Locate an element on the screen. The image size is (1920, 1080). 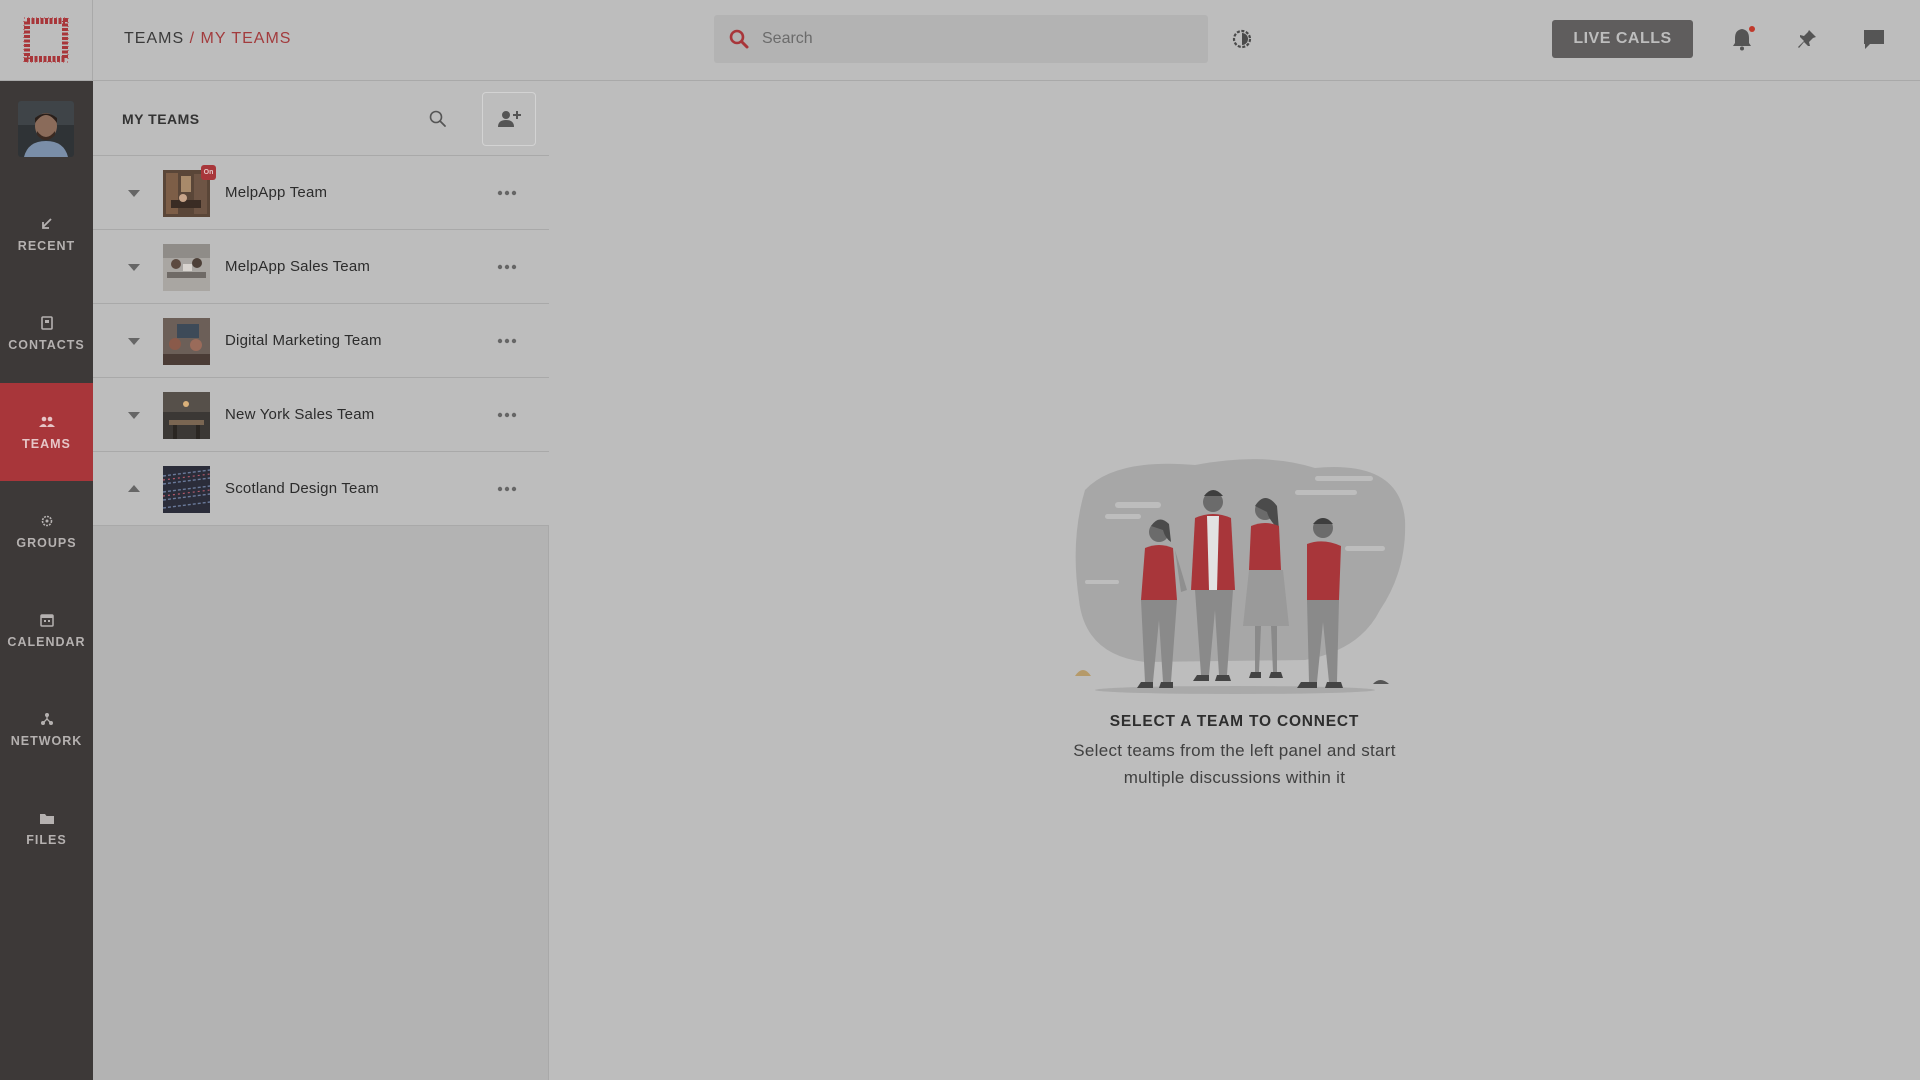
network-icon is located at coordinates (47, 719).